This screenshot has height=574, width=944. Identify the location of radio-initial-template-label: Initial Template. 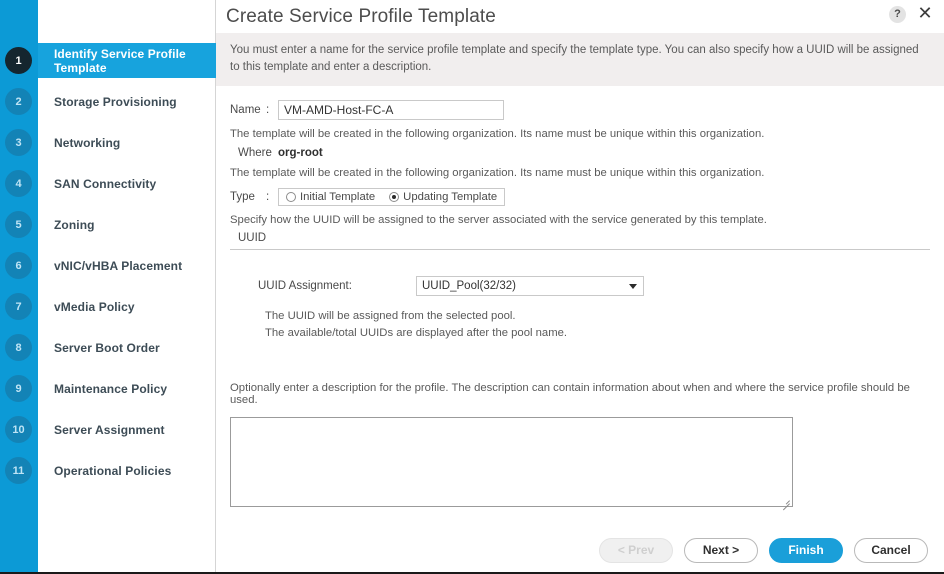
(338, 196).